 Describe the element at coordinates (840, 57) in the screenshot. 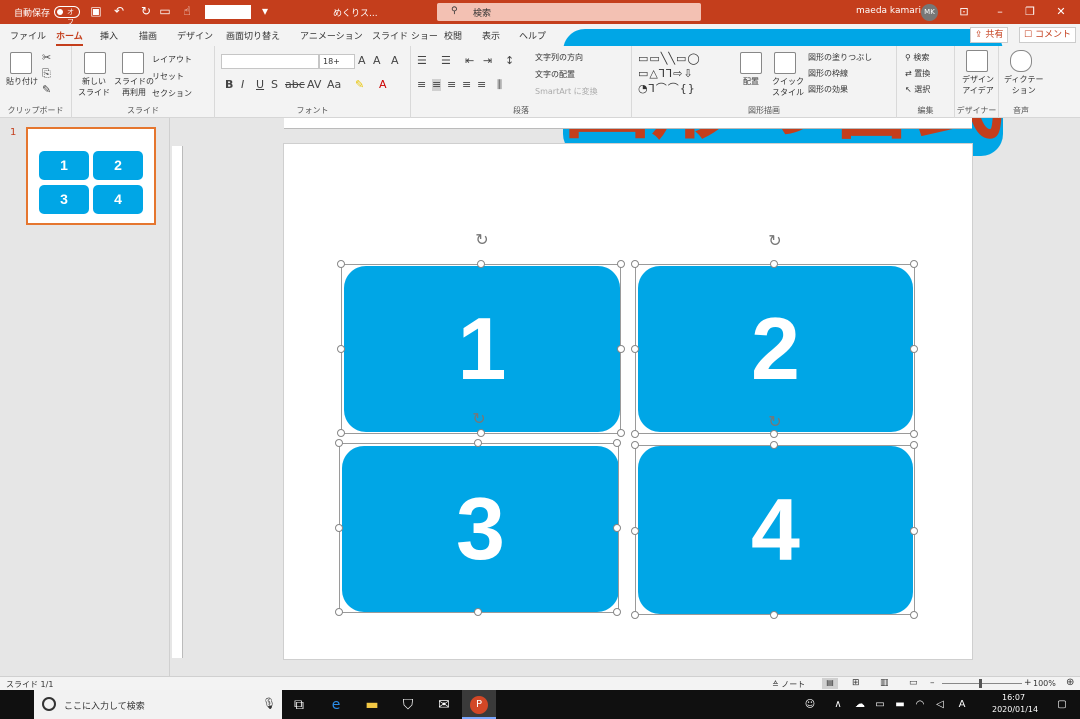

I see `shape-fill-button: 図形の塗りつぶし` at that location.